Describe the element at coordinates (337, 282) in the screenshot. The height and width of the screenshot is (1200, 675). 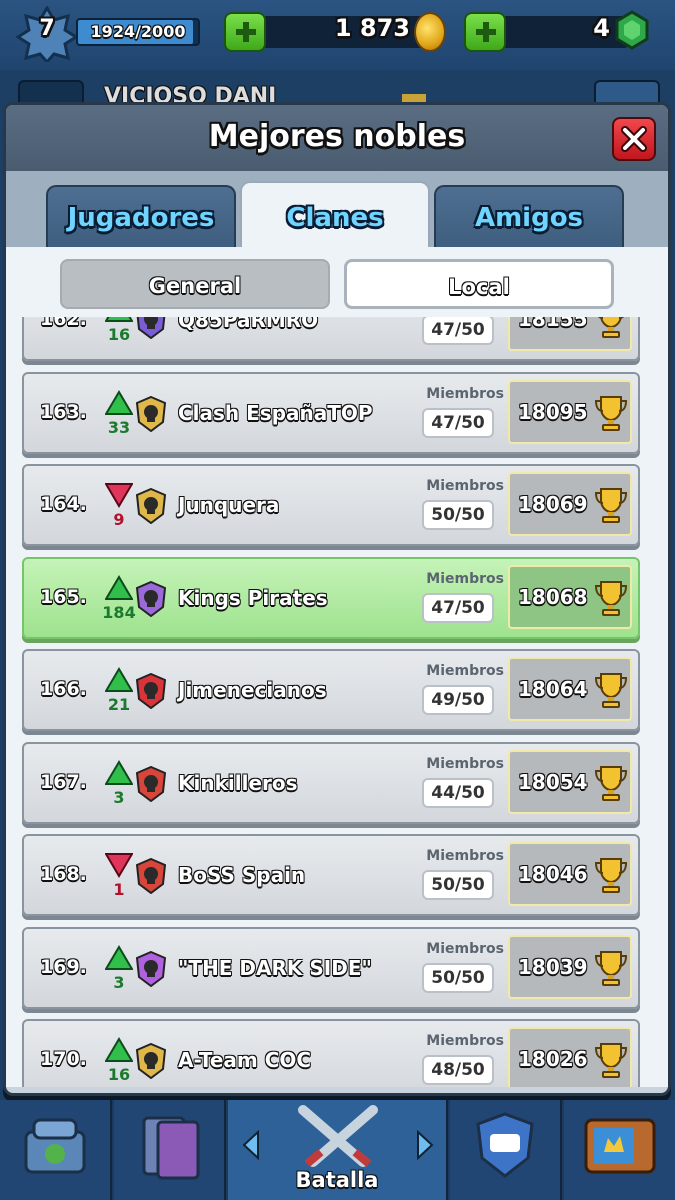
I see `scope-switch: General Local` at that location.